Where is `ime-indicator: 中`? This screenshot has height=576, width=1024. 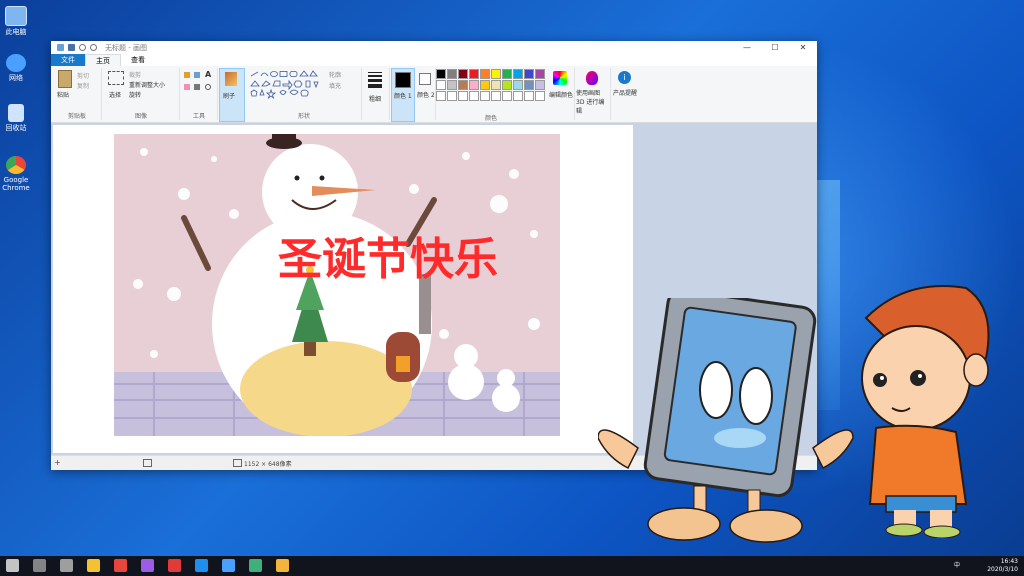 ime-indicator: 中 is located at coordinates (957, 566).